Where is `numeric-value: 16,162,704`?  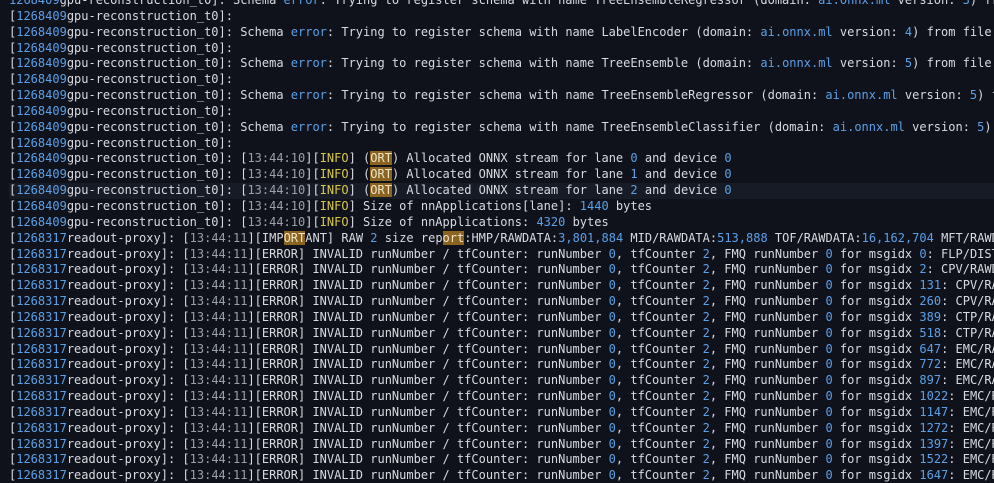 numeric-value: 16,162,704 is located at coordinates (897, 237).